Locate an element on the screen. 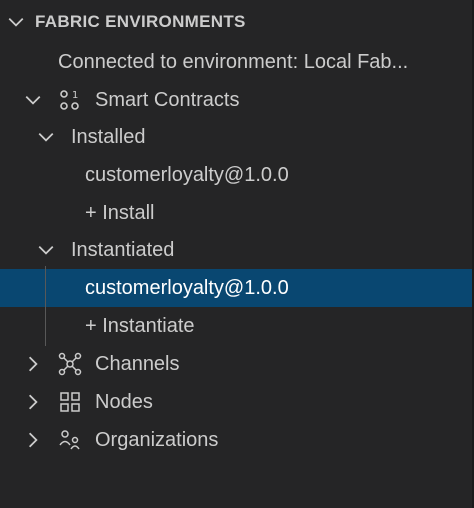 Image resolution: width=474 pixels, height=508 pixels. section-title: FABRIC ENVIRONMENTS is located at coordinates (140, 21).